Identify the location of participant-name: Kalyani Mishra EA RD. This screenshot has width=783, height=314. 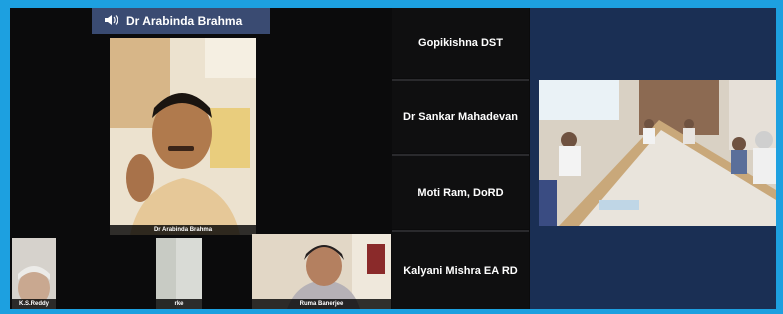
(460, 270).